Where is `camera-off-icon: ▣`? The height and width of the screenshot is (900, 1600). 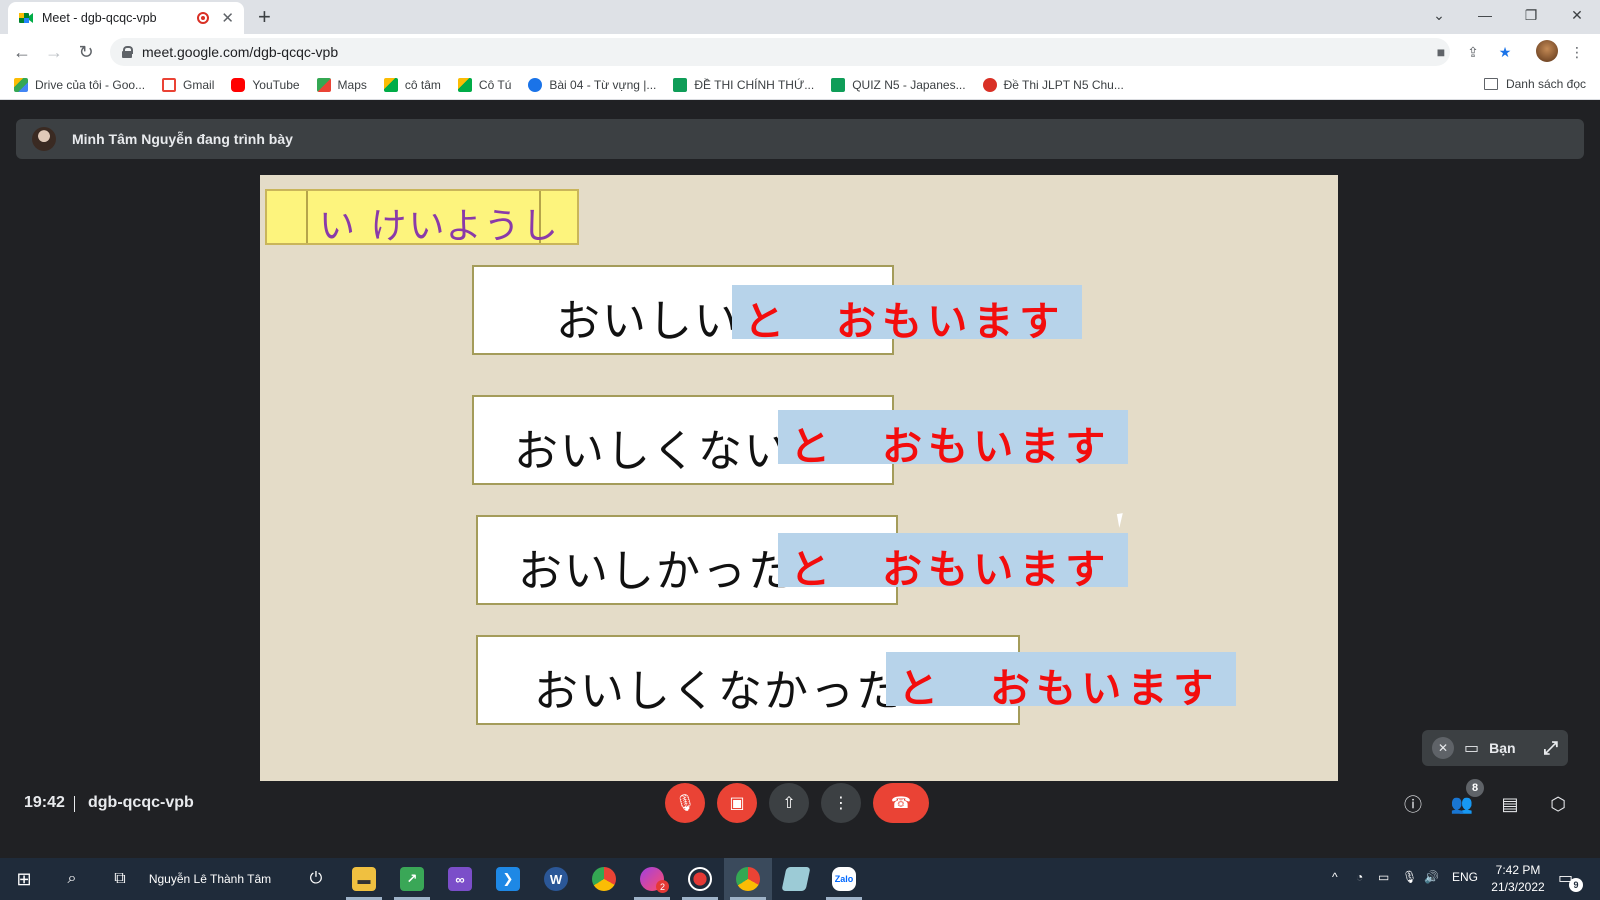
camera-off-icon: ▣ is located at coordinates (737, 803).